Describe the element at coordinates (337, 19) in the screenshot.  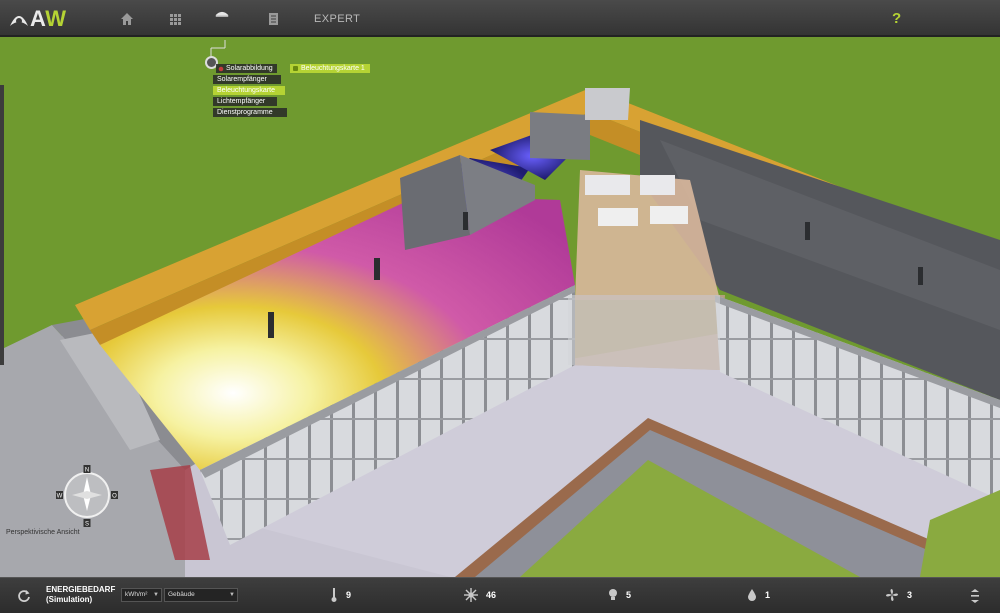
I see `expert-tab: EXPERT` at that location.